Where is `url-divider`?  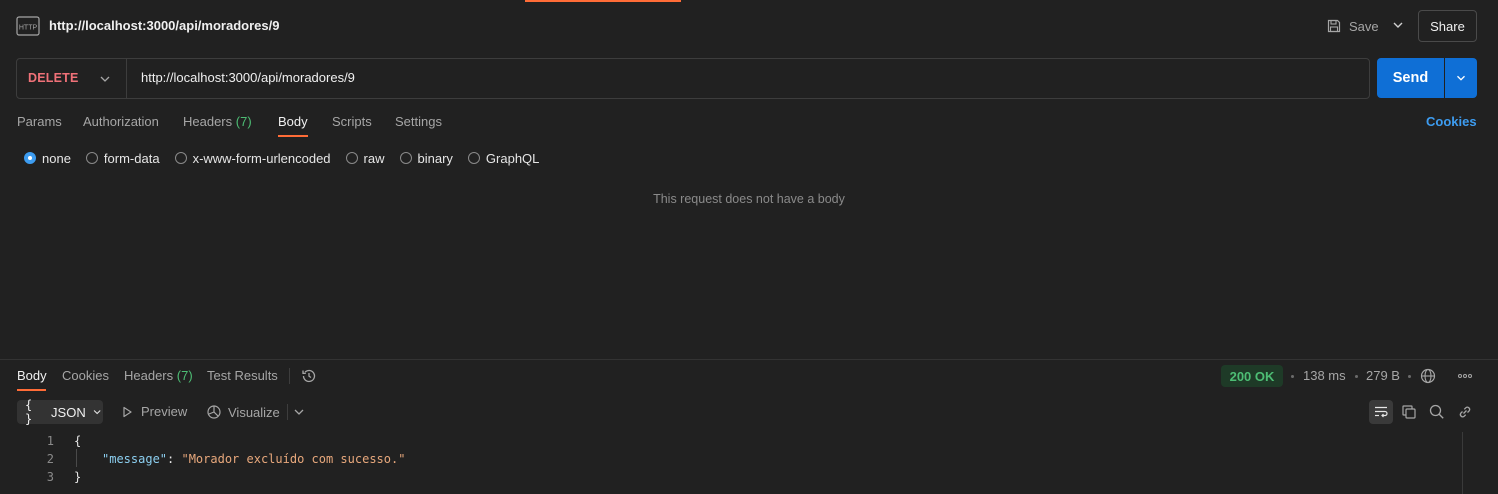
url-divider is located at coordinates (126, 78).